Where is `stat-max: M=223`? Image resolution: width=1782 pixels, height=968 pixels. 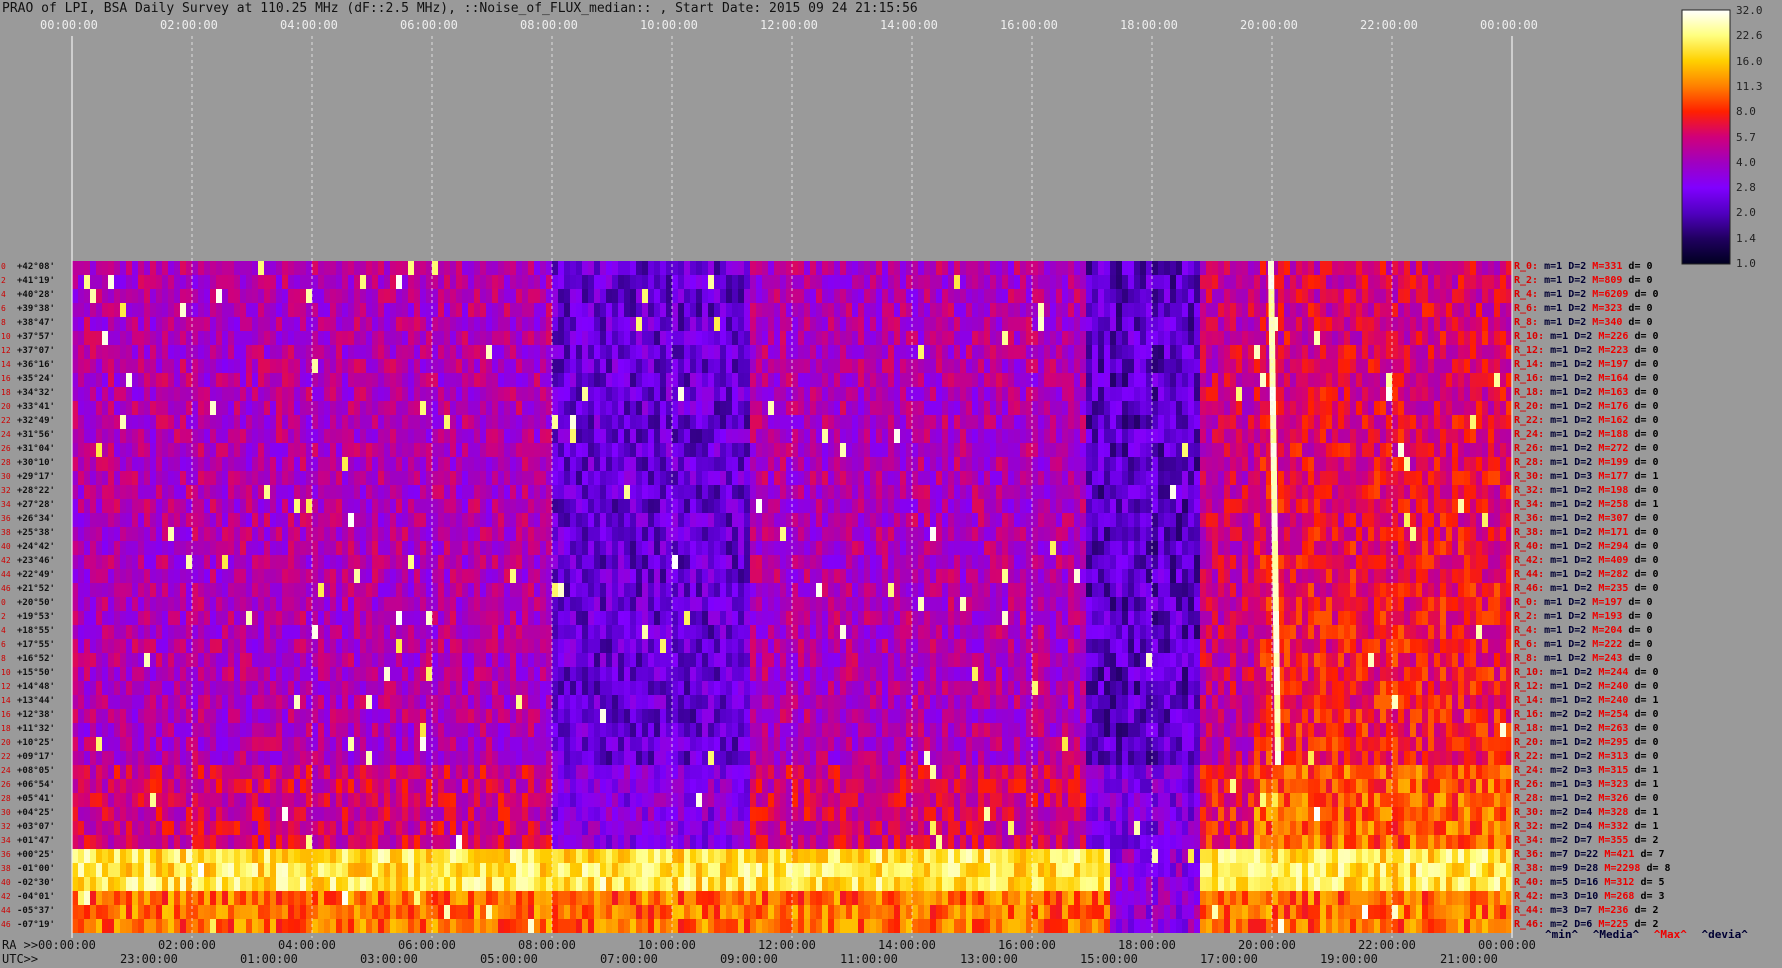
stat-max: M=223 is located at coordinates (1616, 350).